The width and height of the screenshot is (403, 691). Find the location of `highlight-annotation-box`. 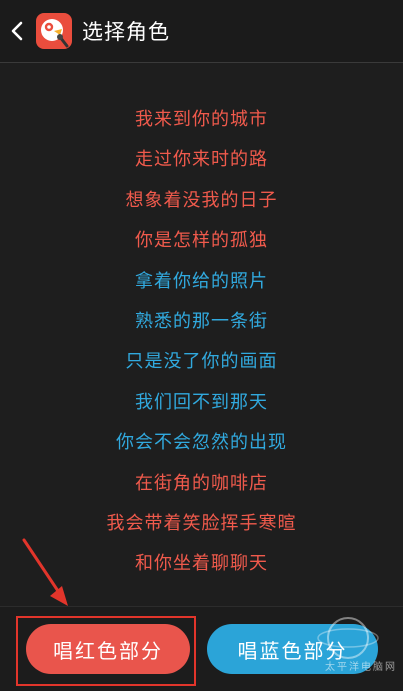

highlight-annotation-box is located at coordinates (106, 651).